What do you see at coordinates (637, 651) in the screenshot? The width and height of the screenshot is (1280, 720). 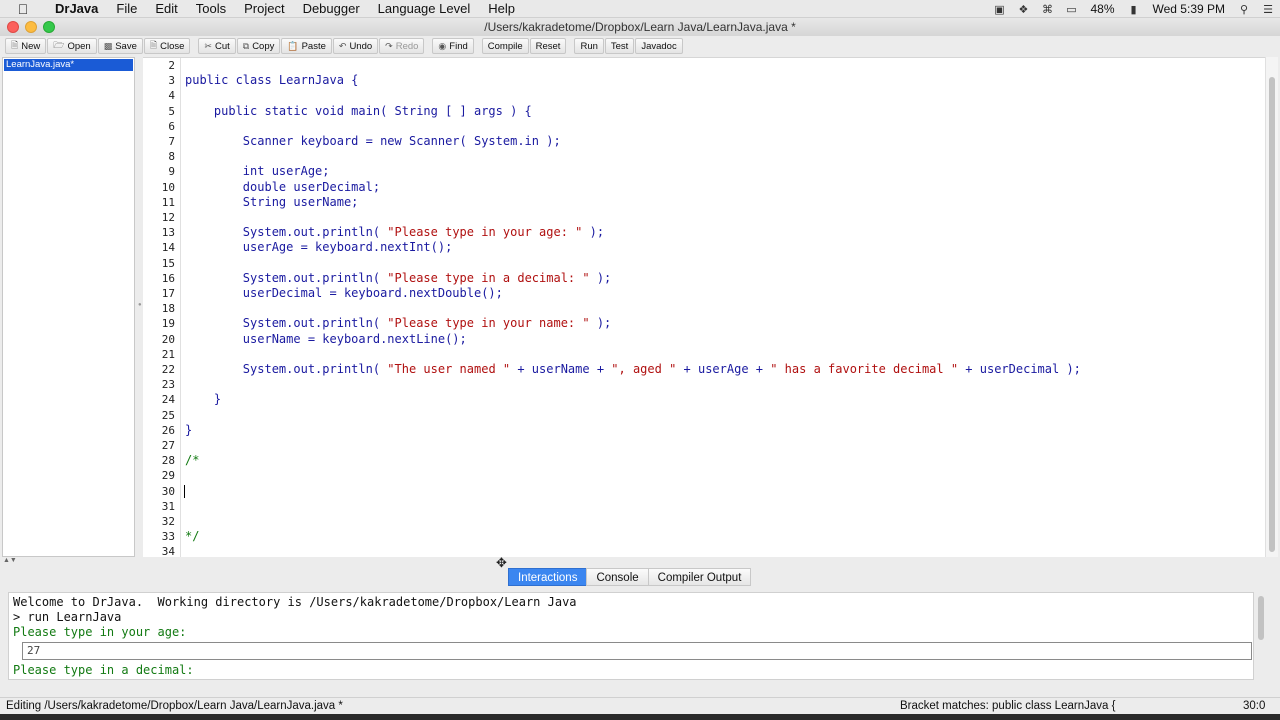 I see `console-input-field: 27` at bounding box center [637, 651].